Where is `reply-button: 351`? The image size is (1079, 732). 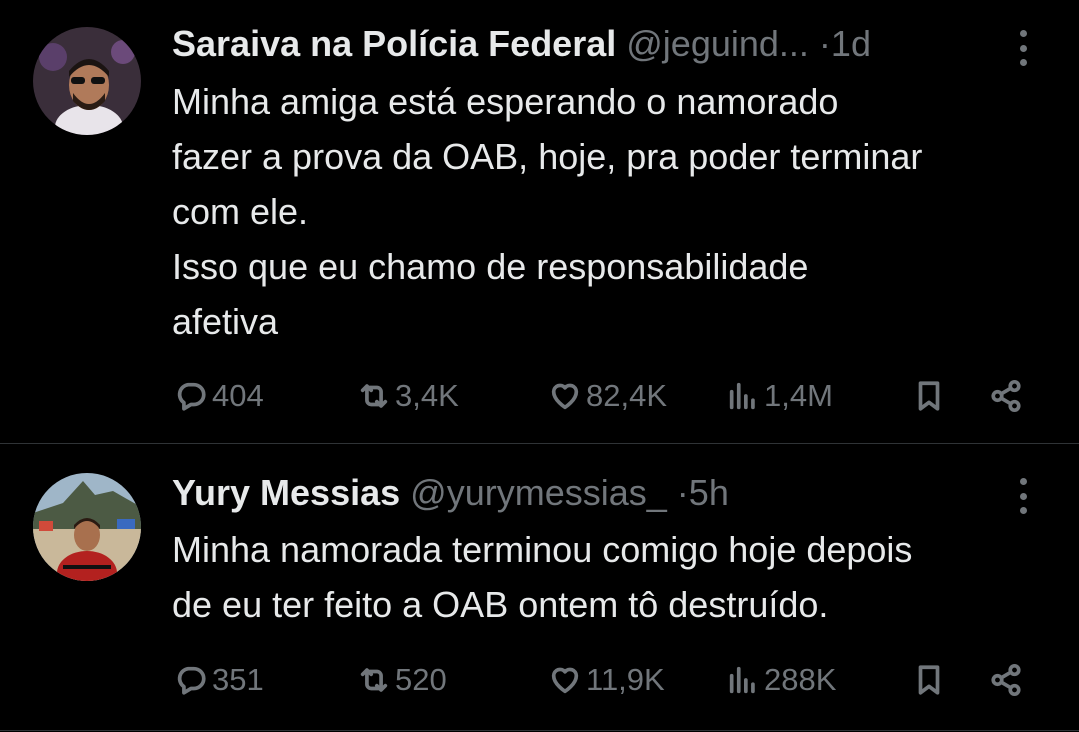 reply-button: 351 is located at coordinates (219, 680).